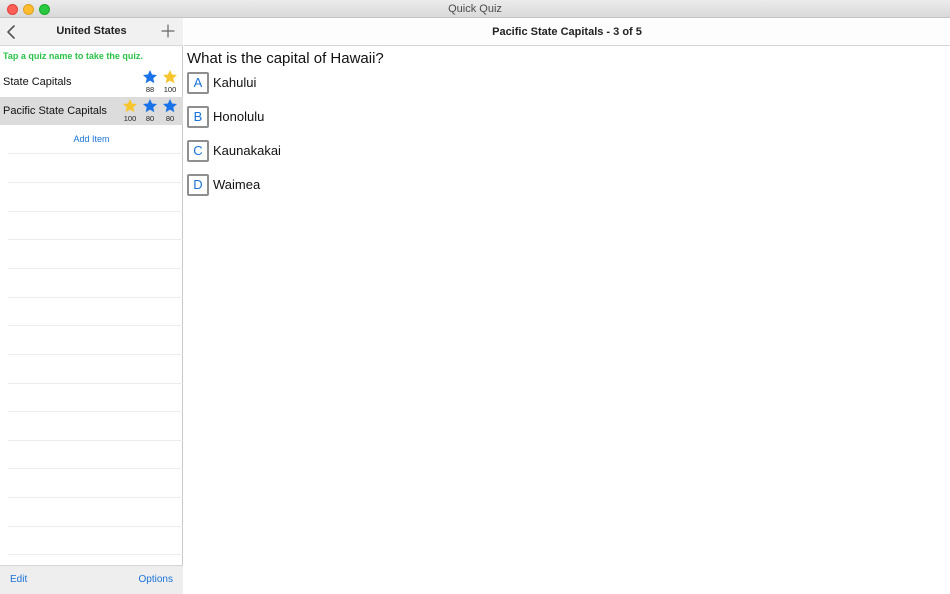 This screenshot has width=950, height=594. What do you see at coordinates (198, 117) in the screenshot?
I see `answer-letter: B` at bounding box center [198, 117].